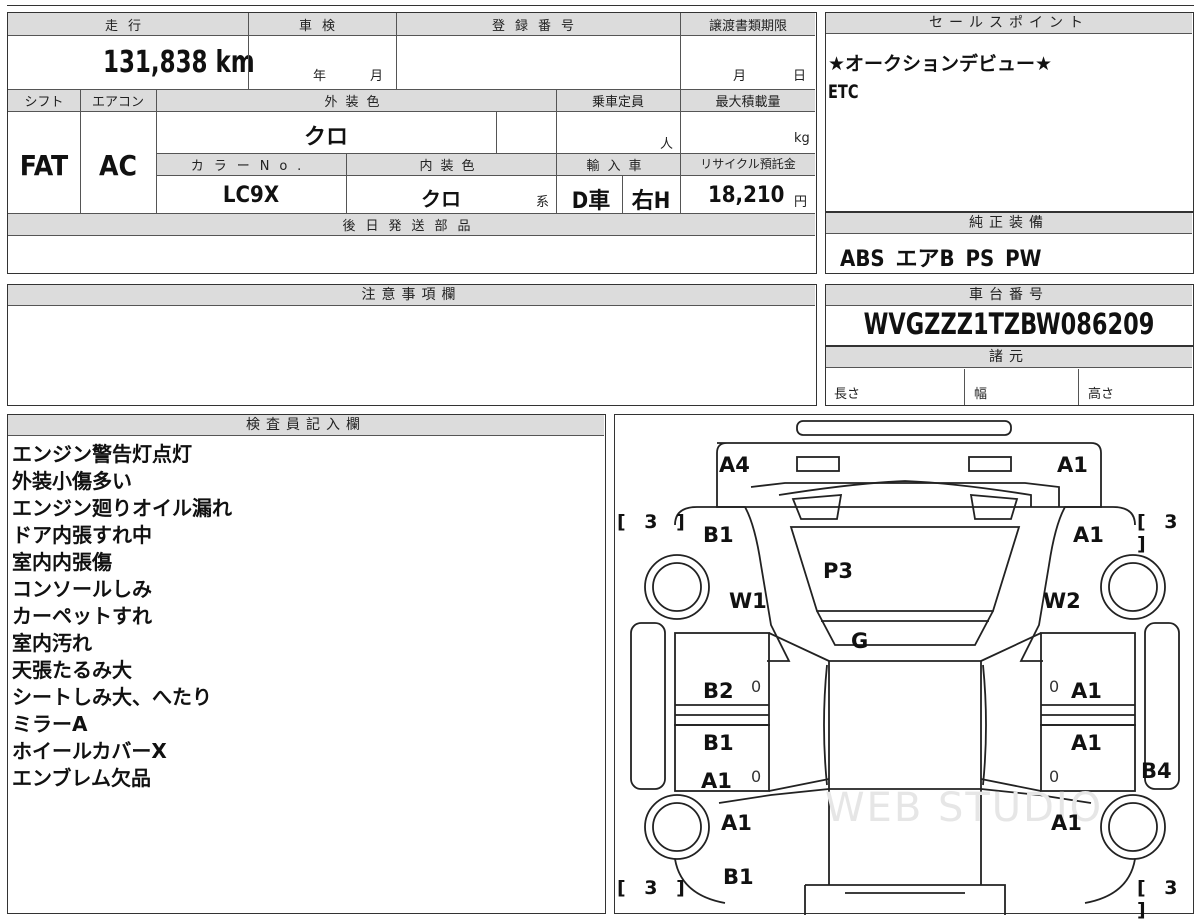  I want to click on steering-value: 右H, so click(651, 201).